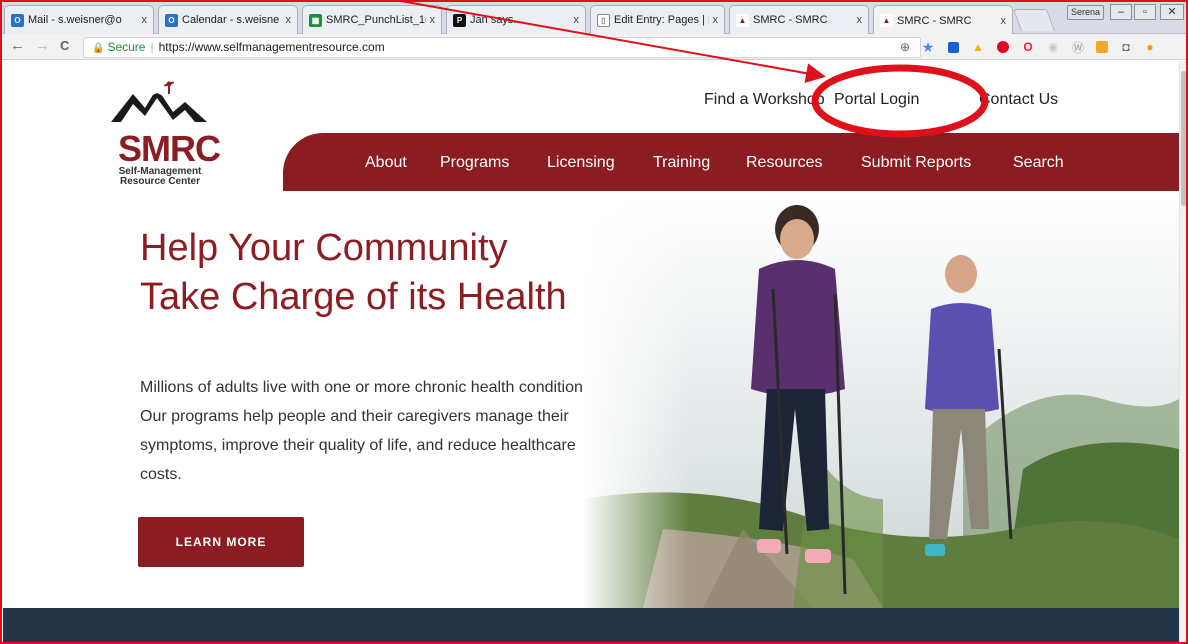  What do you see at coordinates (905, 47) in the screenshot?
I see `zoom-icon: ⊕` at bounding box center [905, 47].